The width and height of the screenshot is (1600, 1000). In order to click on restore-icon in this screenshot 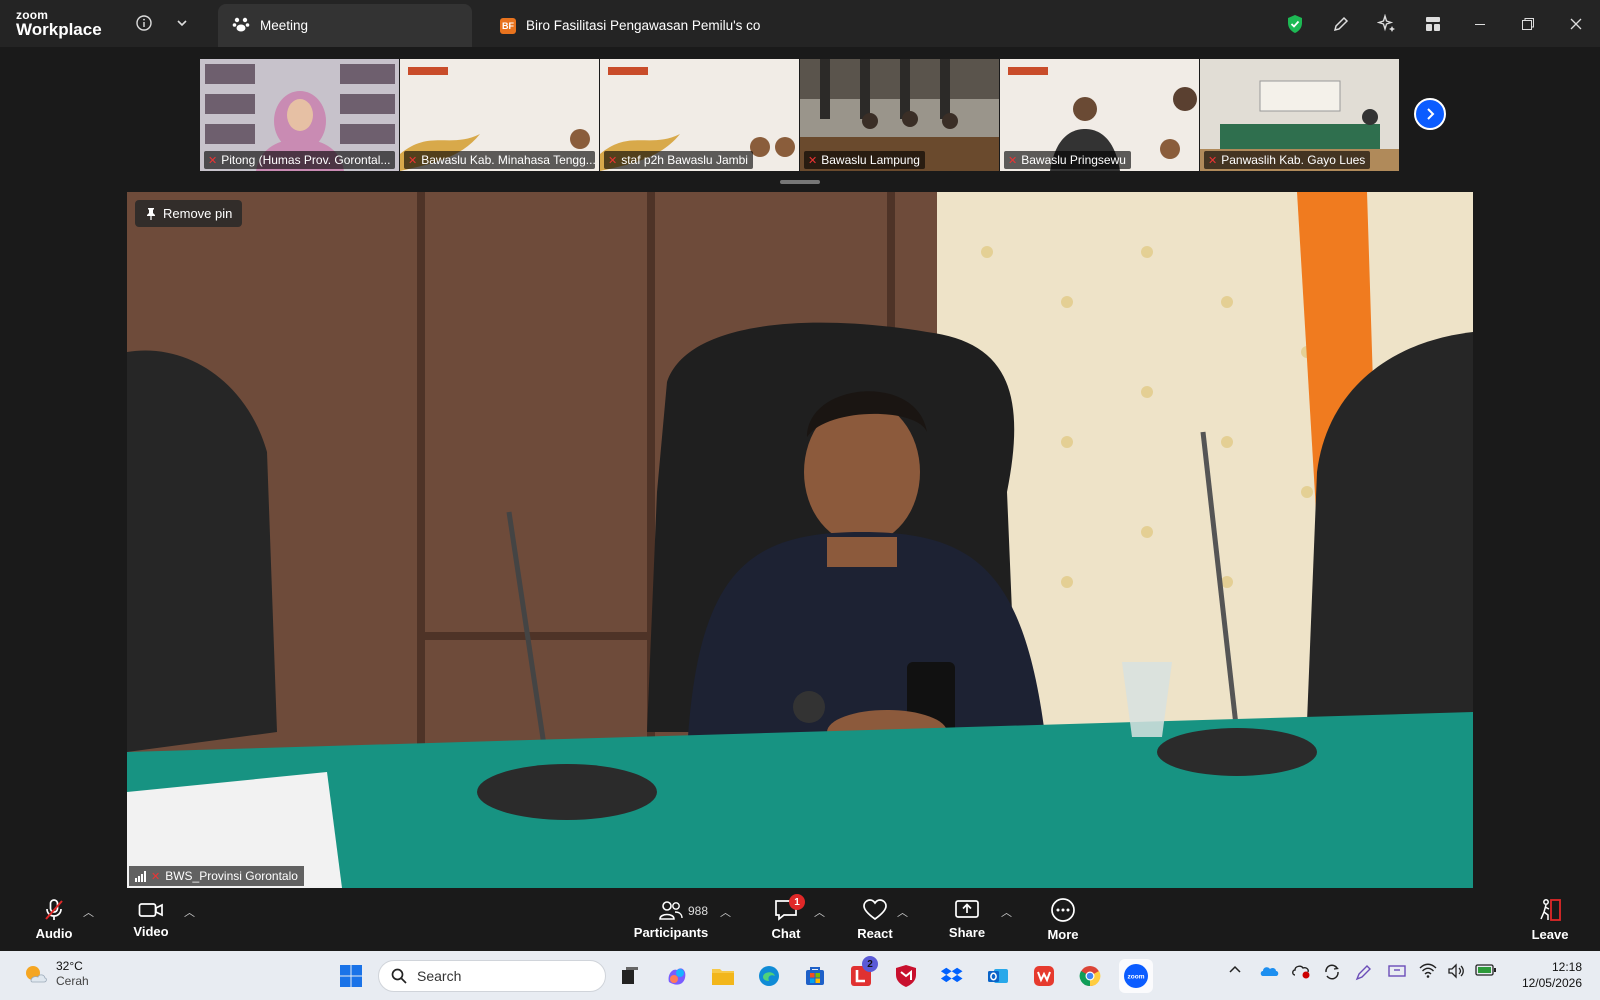, I will do `click(1528, 23)`.